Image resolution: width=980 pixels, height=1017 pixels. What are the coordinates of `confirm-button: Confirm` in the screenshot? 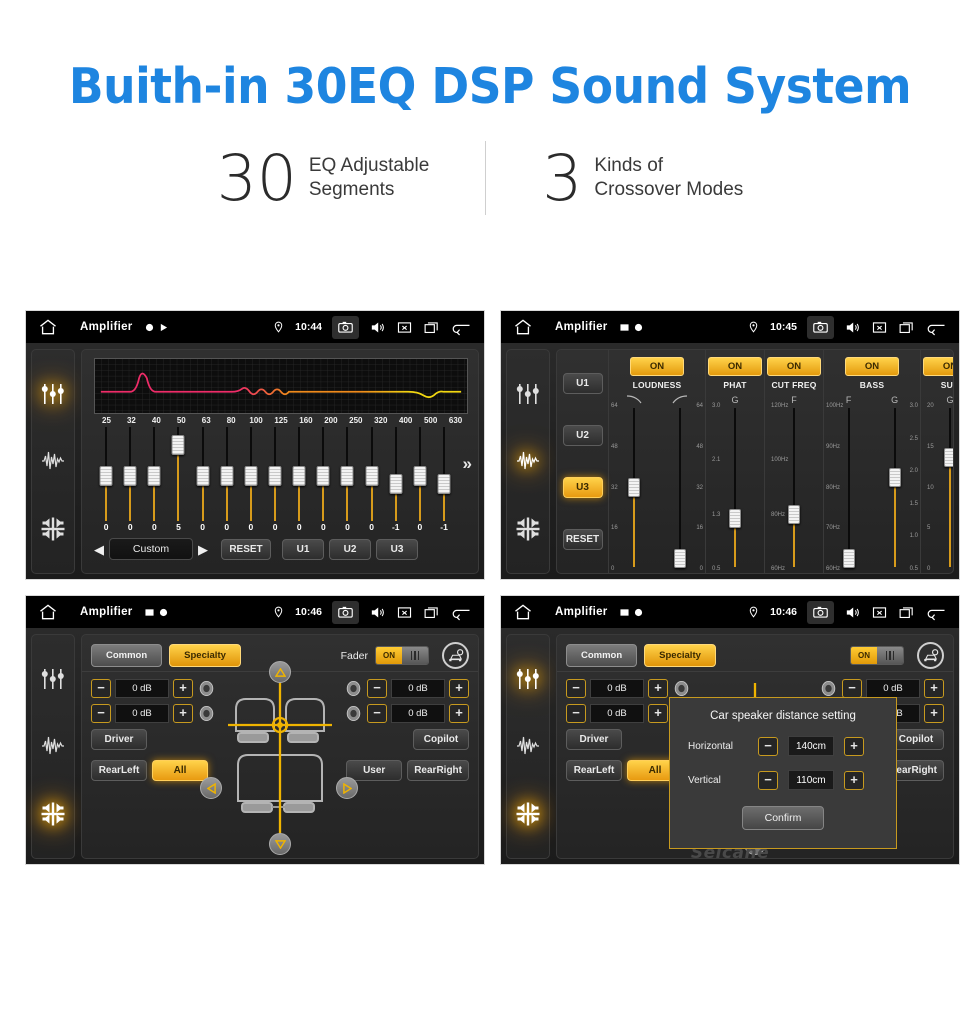 It's located at (783, 818).